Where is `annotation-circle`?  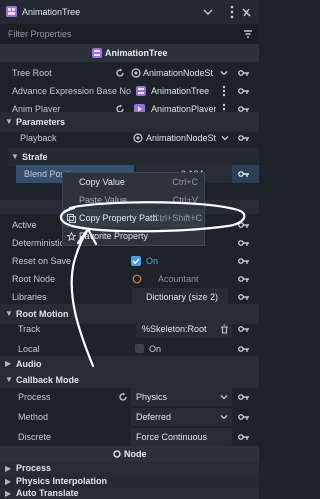 annotation-circle is located at coordinates (152, 217).